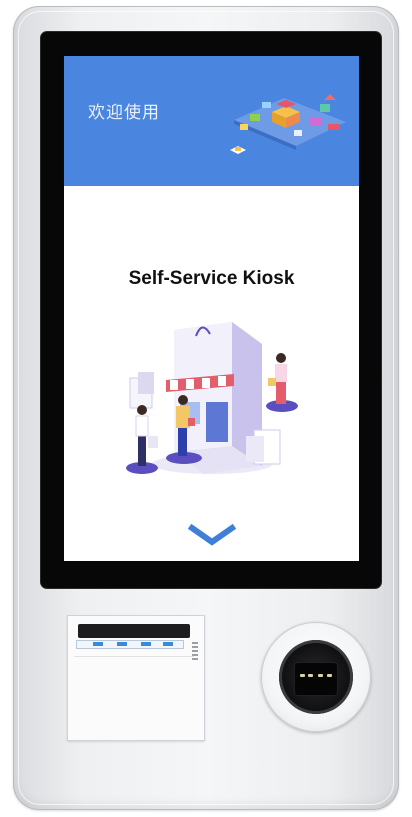  I want to click on welcome-text: 欢迎使用, so click(124, 112).